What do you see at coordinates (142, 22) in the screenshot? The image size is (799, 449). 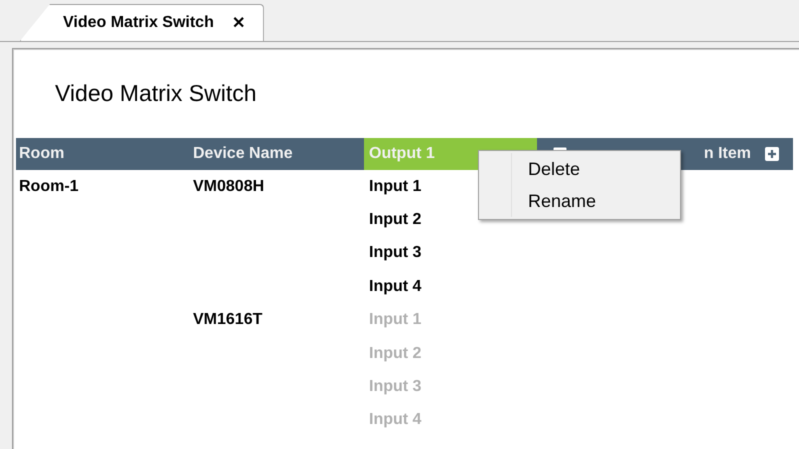 I see `tab: Video Matrix Switch ✕` at bounding box center [142, 22].